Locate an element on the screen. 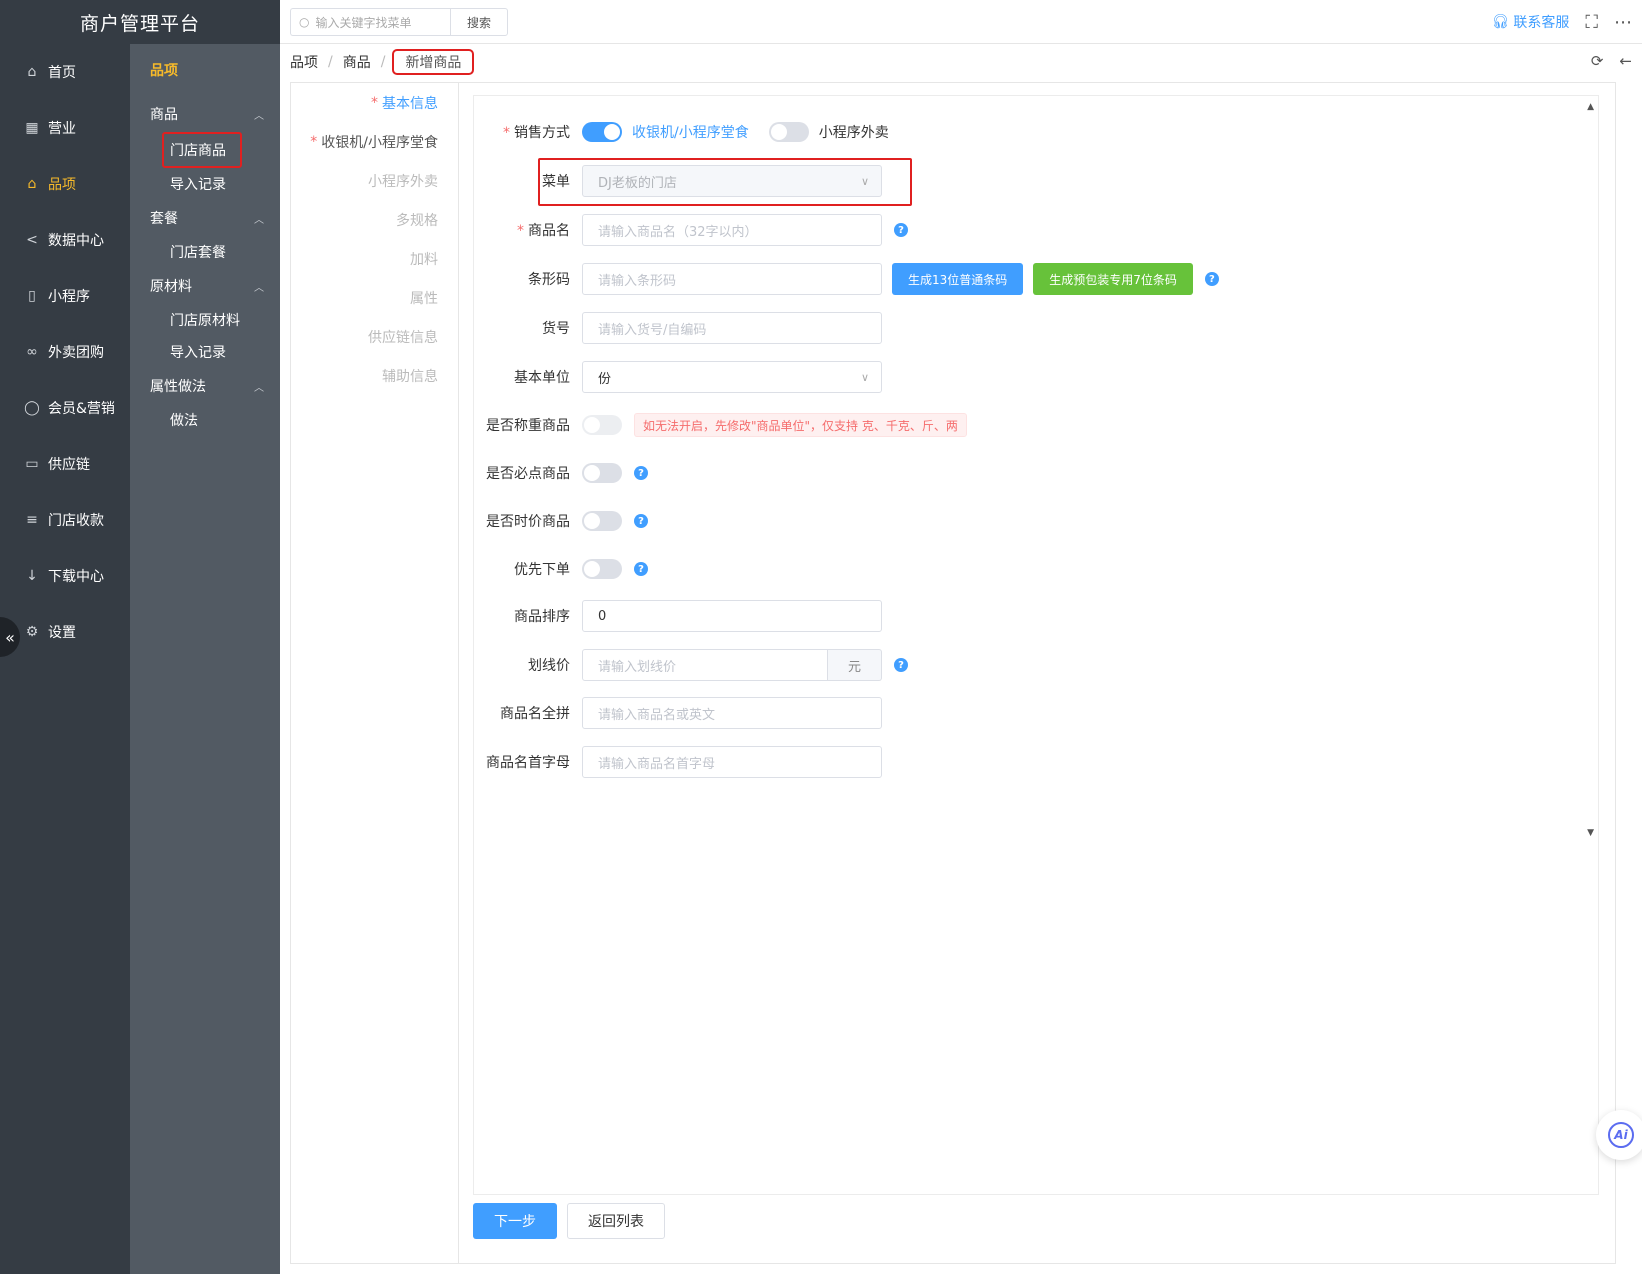 Image resolution: width=1642 pixels, height=1274 pixels. priority-toggle is located at coordinates (602, 569).